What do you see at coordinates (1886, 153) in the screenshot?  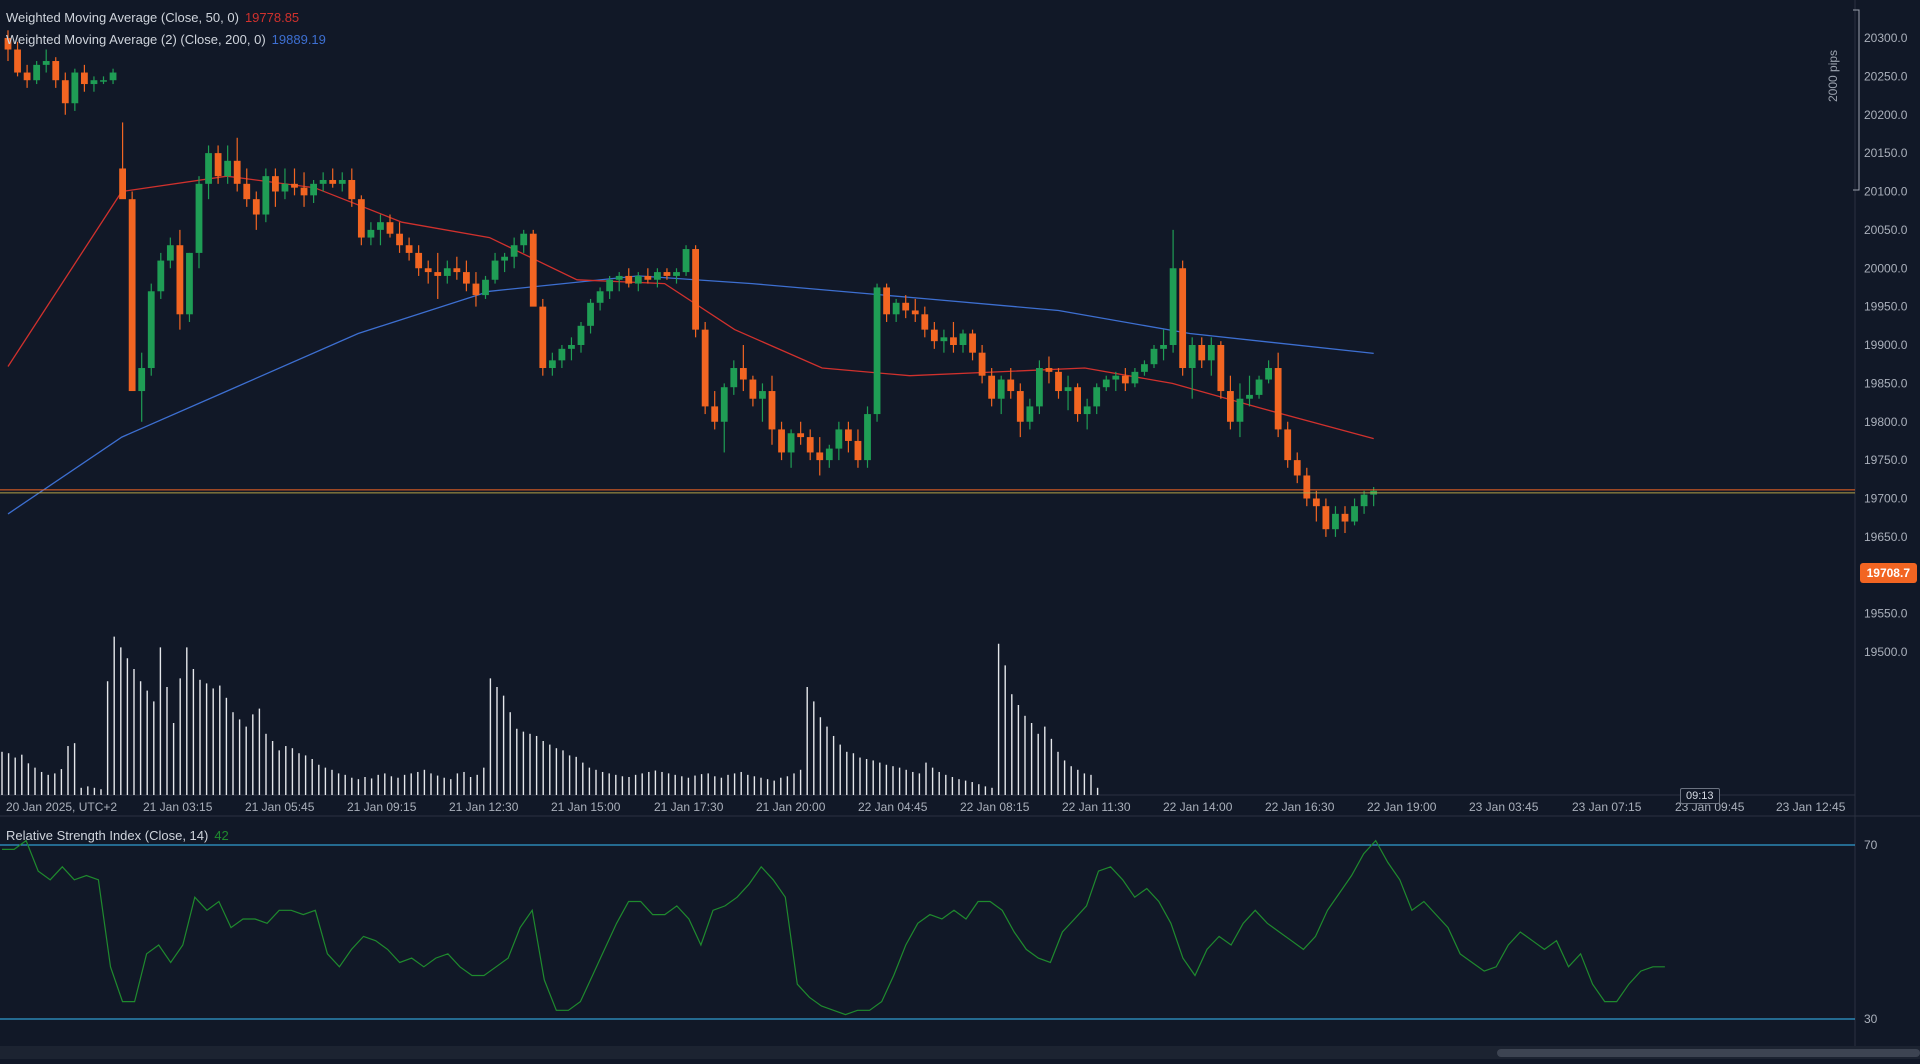 I see `price-tick-label: 20150.0` at bounding box center [1886, 153].